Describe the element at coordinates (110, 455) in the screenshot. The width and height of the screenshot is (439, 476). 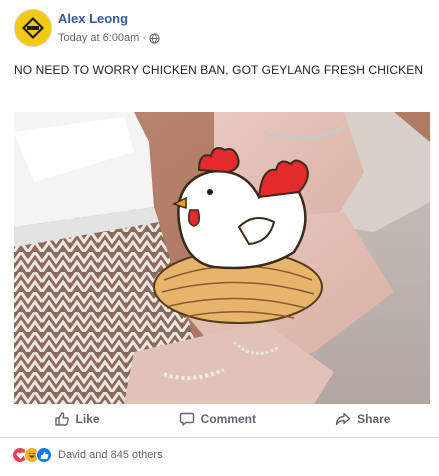
I see `reaction-count-text: David and 845 others` at that location.